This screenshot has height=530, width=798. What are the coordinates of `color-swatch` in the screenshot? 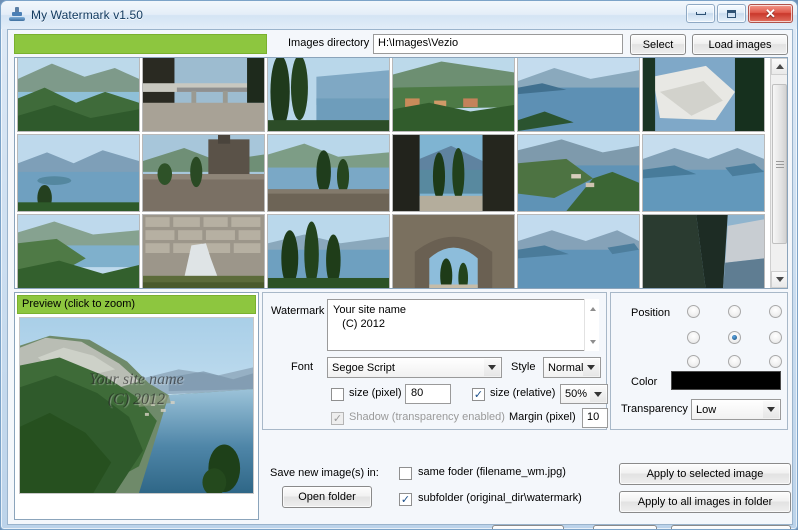 It's located at (726, 380).